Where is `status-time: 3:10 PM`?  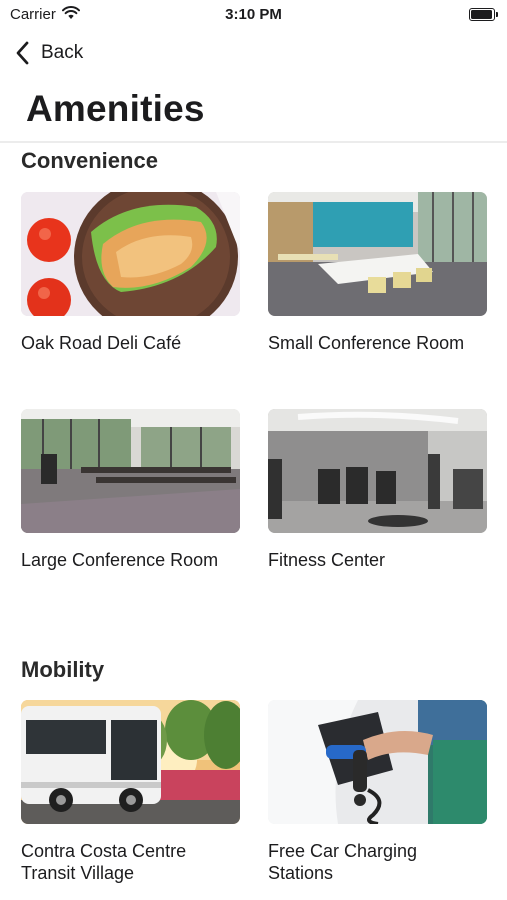
status-time: 3:10 PM is located at coordinates (253, 14).